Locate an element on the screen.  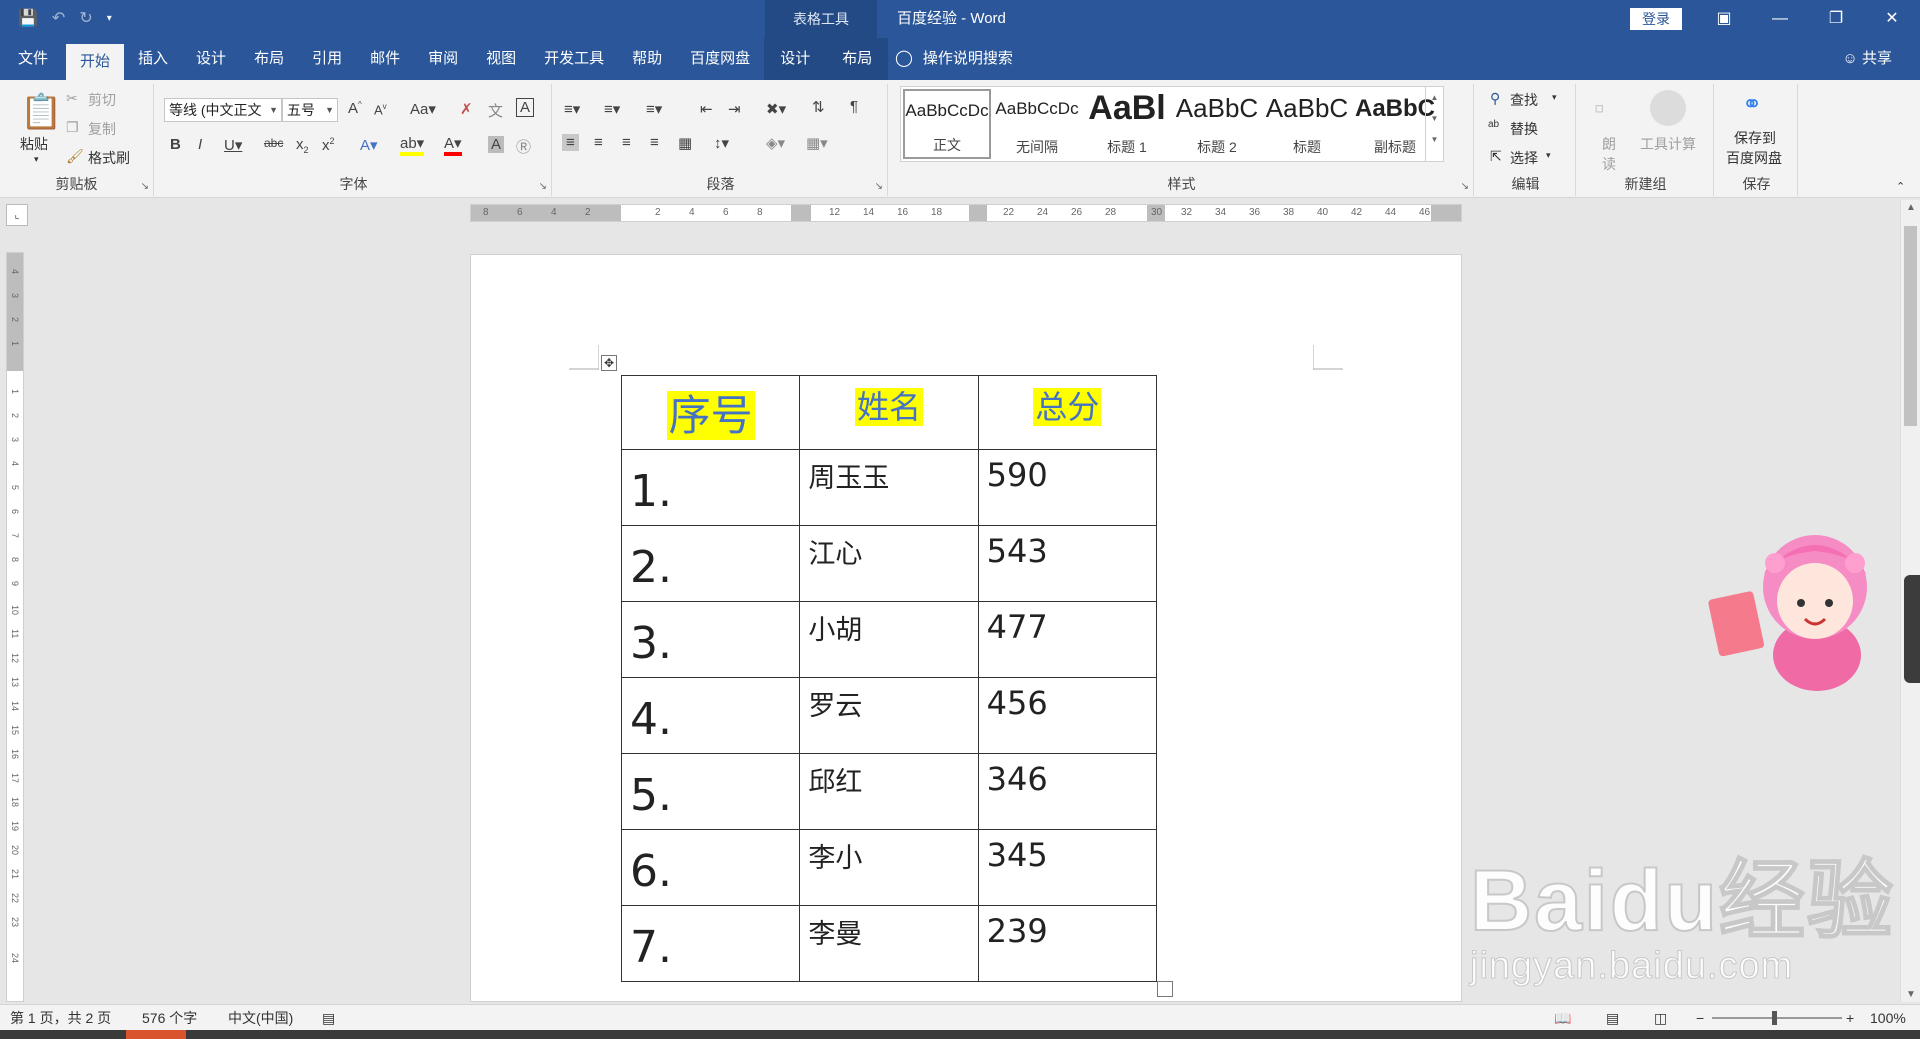
bold-icon: B is located at coordinates (175, 144).